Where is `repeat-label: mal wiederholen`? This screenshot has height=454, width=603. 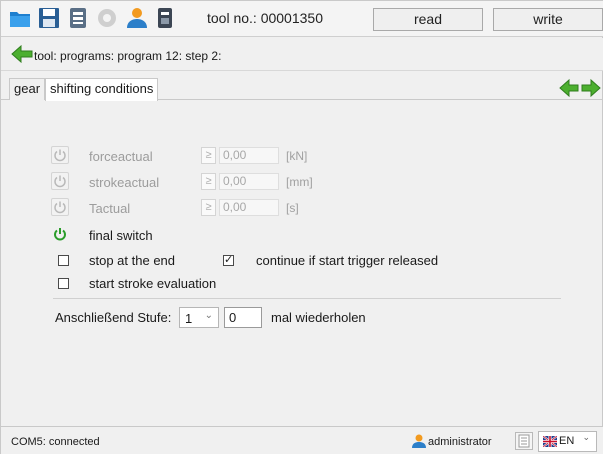
repeat-label: mal wiederholen is located at coordinates (318, 317).